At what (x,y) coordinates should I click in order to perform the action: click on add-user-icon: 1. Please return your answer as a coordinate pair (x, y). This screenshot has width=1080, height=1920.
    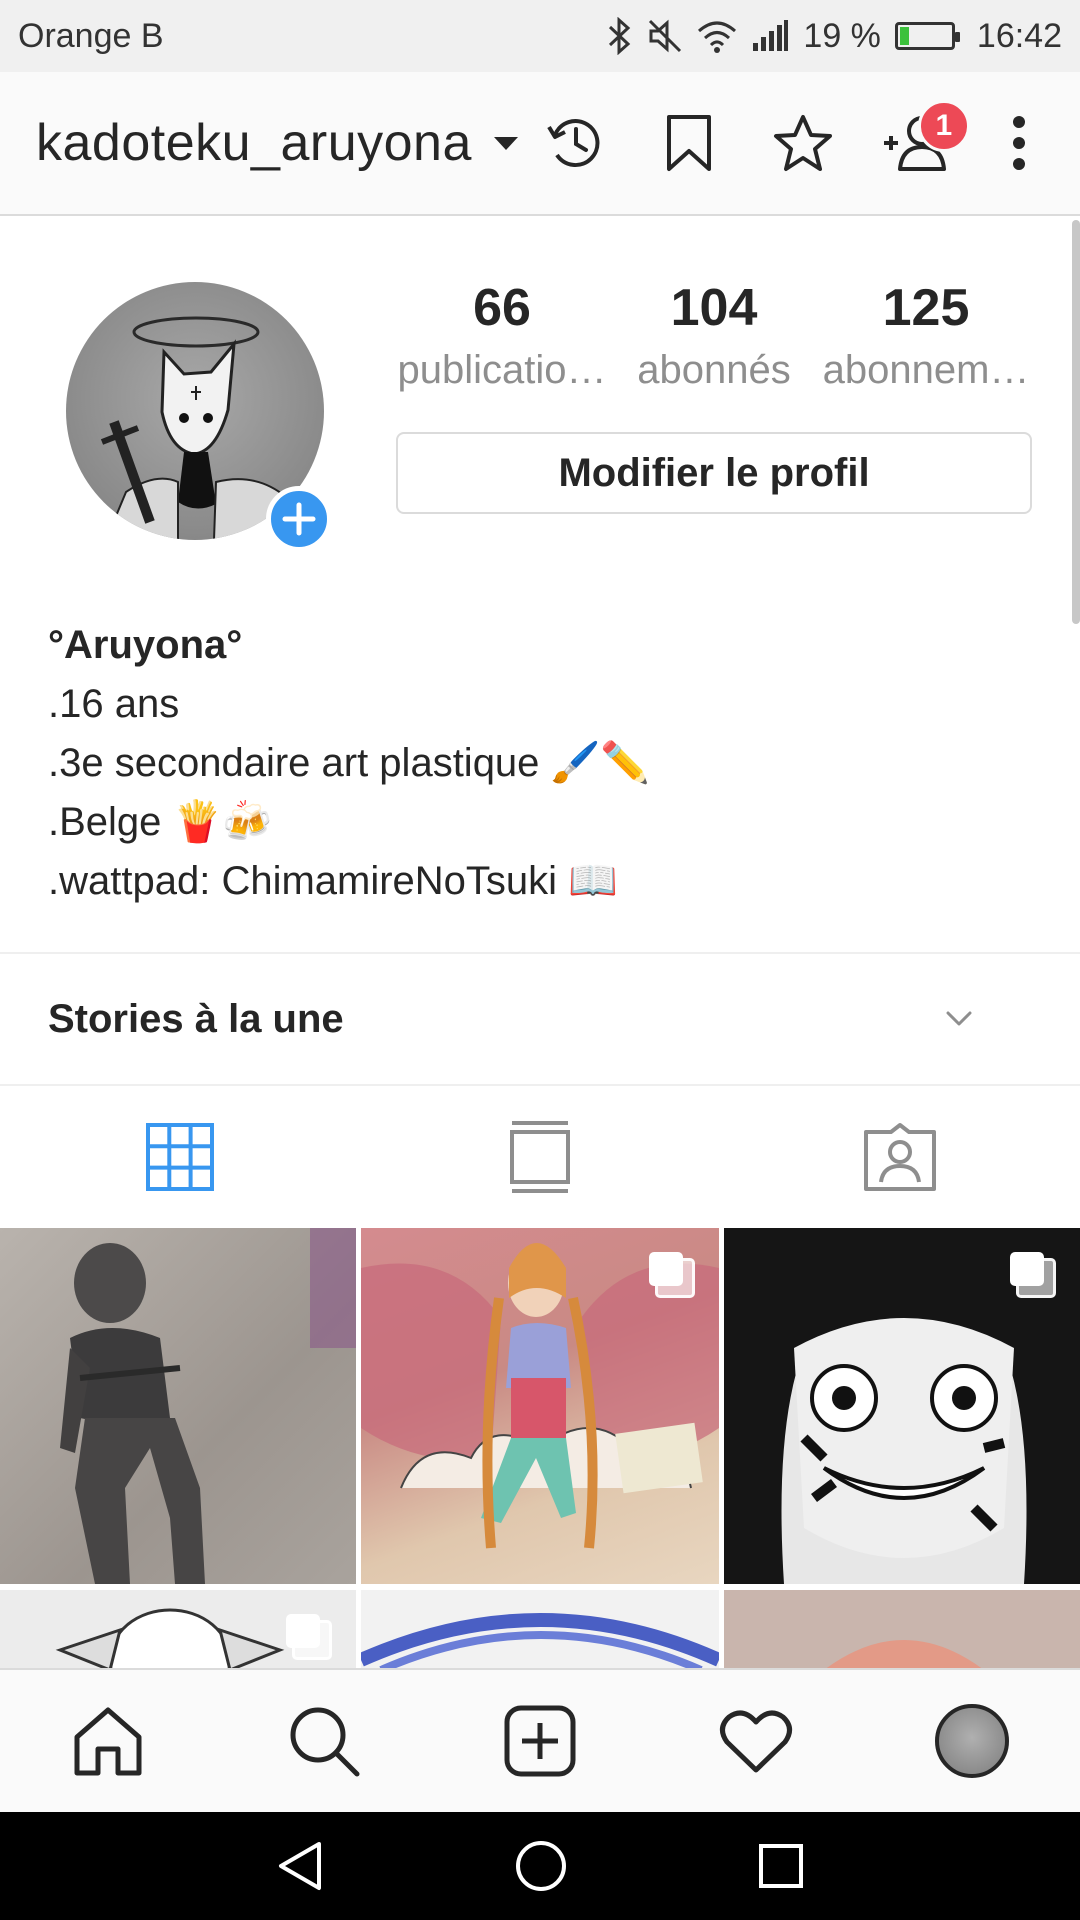
    Looking at the image, I should click on (917, 143).